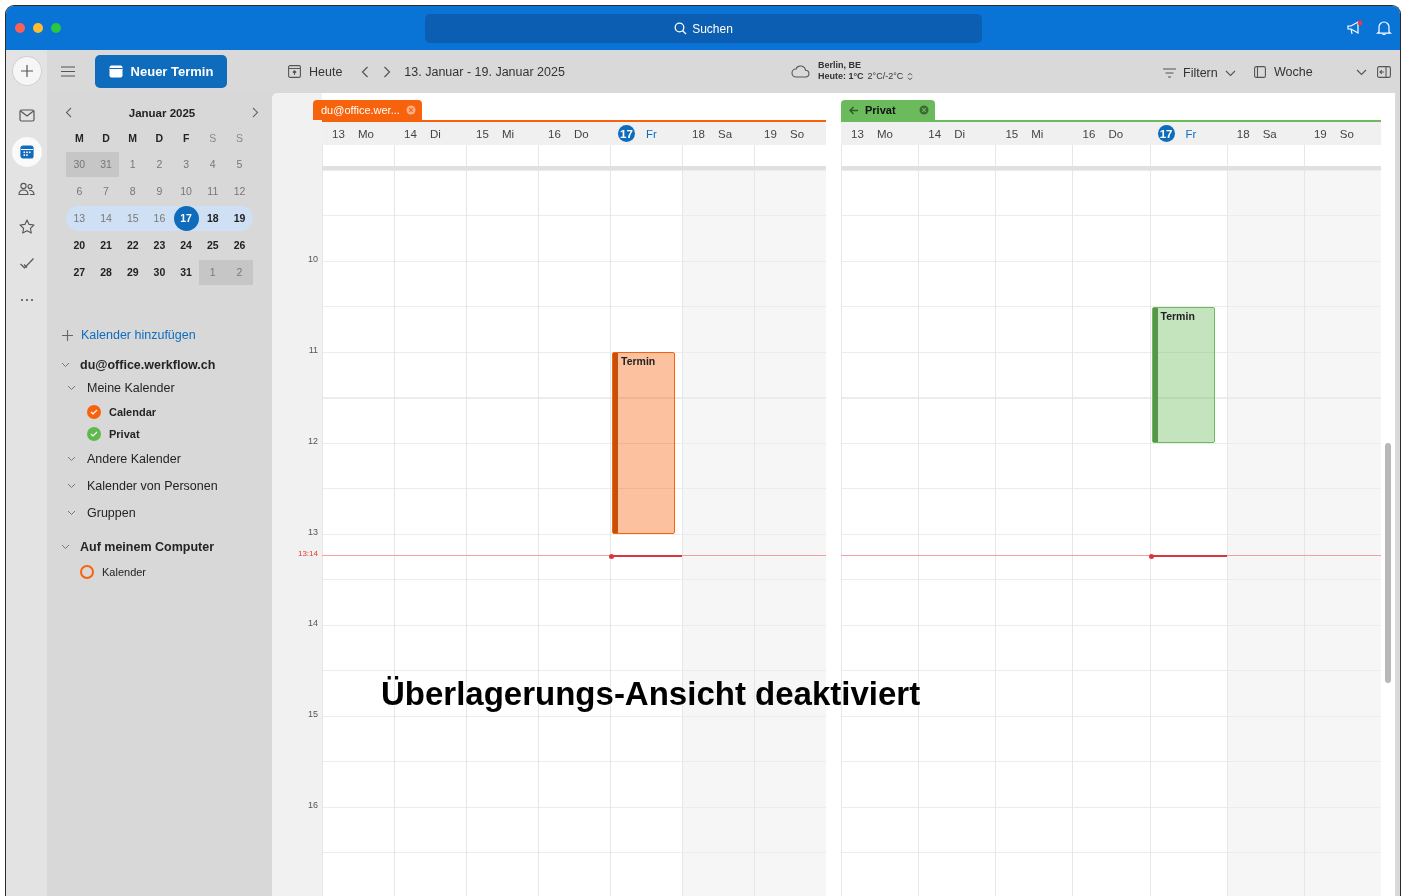  Describe the element at coordinates (313, 441) in the screenshot. I see `hour-label: 12` at that location.